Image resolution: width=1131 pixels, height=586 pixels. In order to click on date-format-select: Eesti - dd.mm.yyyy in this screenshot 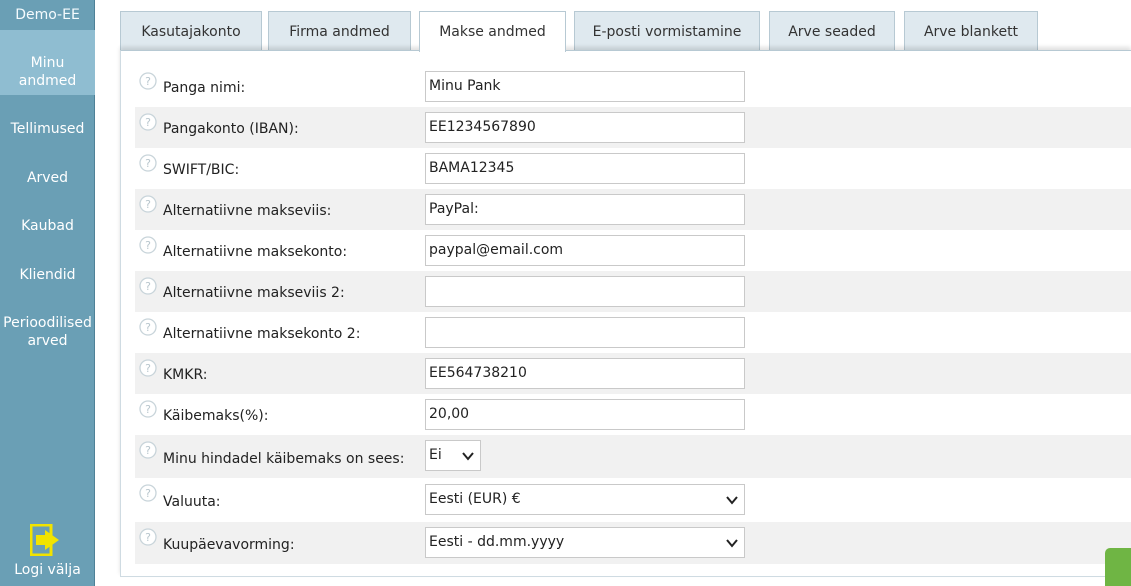, I will do `click(585, 542)`.